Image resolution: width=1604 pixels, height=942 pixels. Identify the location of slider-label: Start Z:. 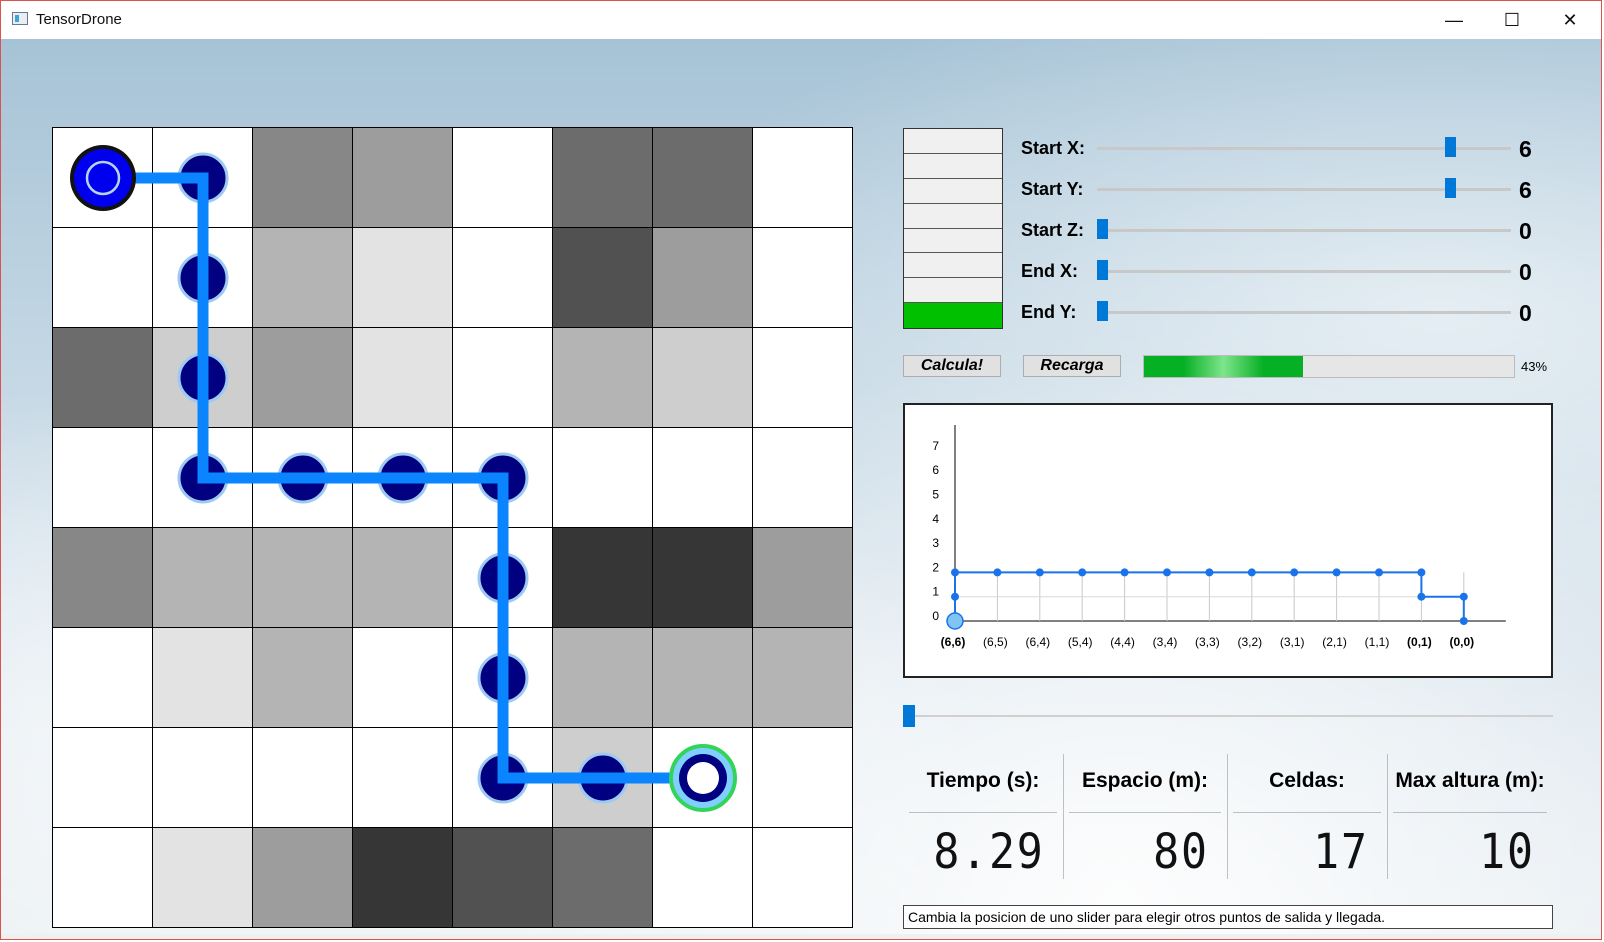
(1052, 230).